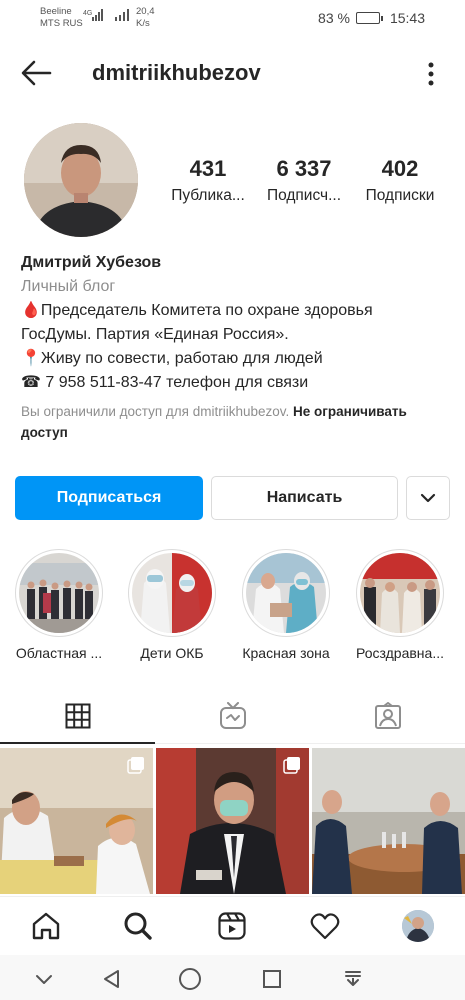 The image size is (465, 1000). What do you see at coordinates (61, 23) in the screenshot?
I see `carrier-2: MTS RUS` at bounding box center [61, 23].